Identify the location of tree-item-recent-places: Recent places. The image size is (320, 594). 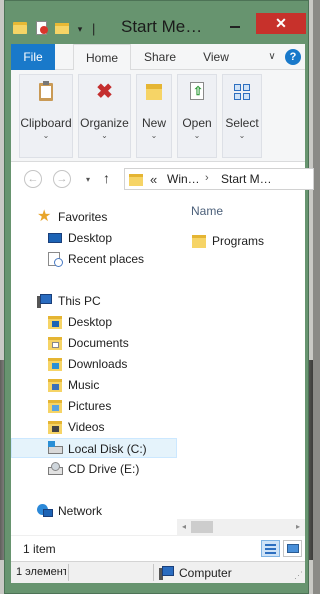
(94, 259).